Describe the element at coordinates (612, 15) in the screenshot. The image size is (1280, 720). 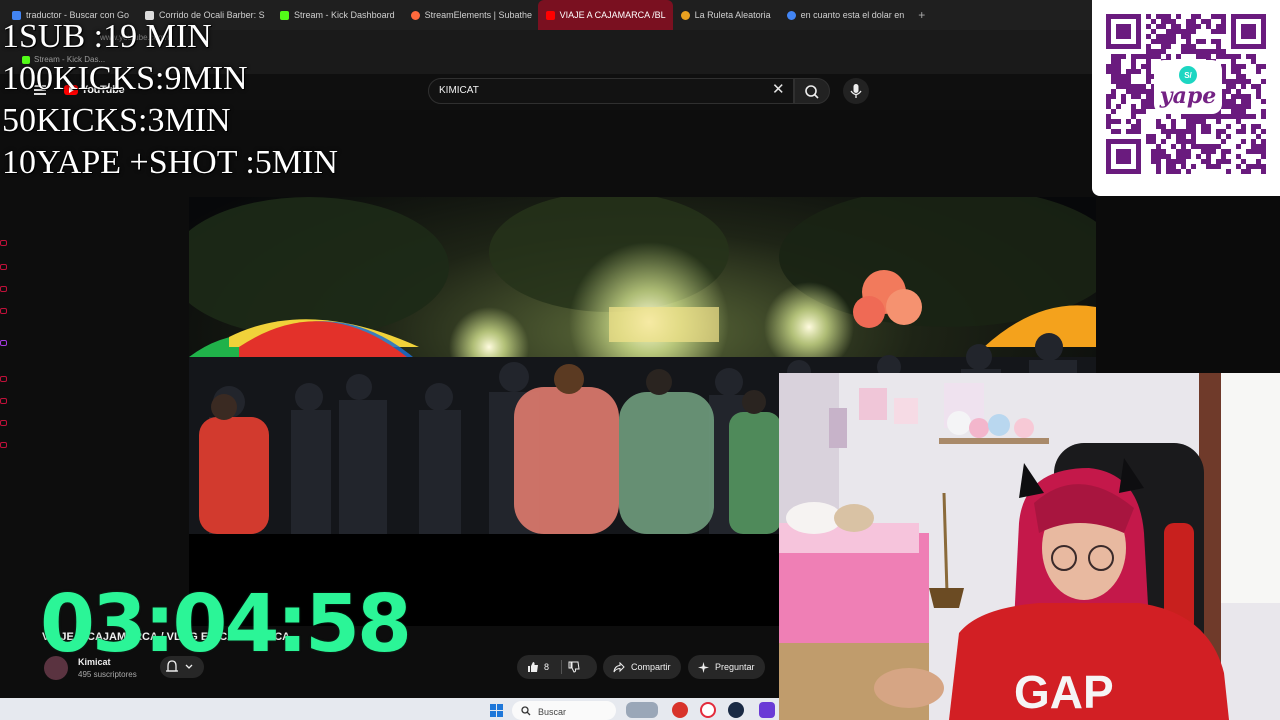
I see `tab-label: VIAJE A CAJAMARCA /BL` at that location.